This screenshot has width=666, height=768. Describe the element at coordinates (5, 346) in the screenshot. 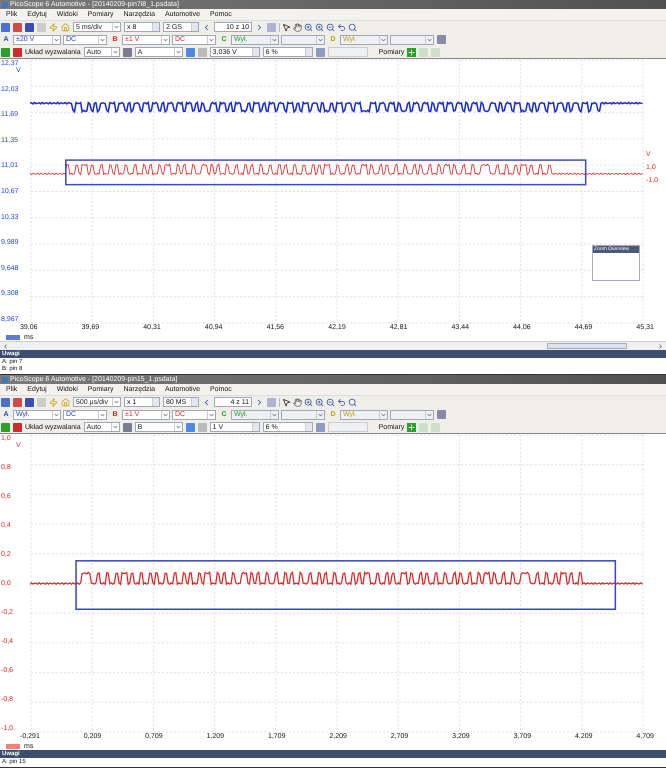

I see `scroll-left-icon` at that location.